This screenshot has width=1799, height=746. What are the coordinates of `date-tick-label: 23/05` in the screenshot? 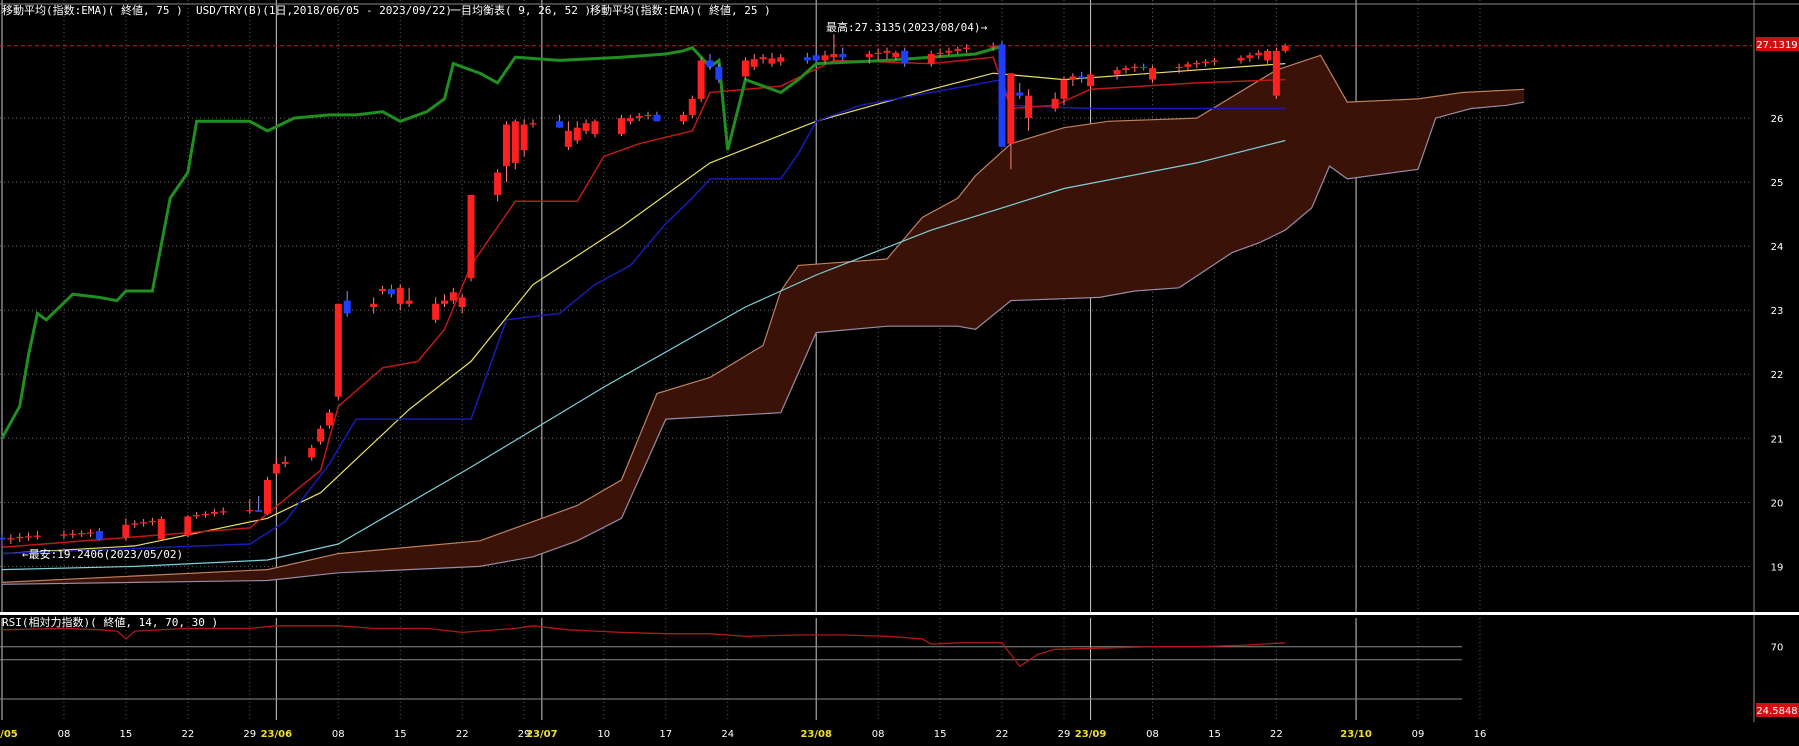 It's located at (9, 734).